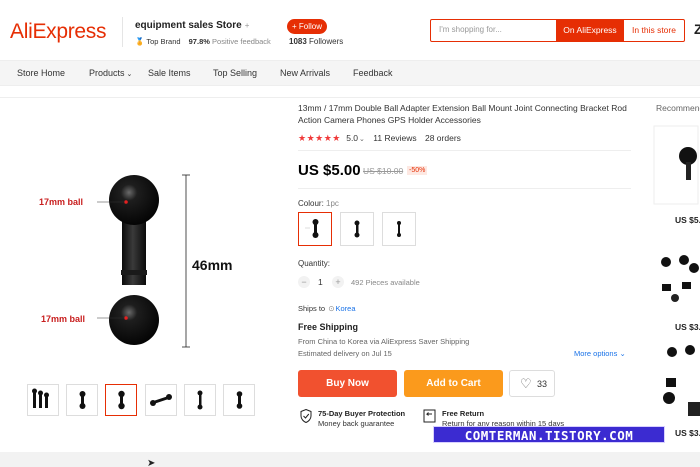 The image size is (700, 467). I want to click on section-divider, so click(350, 97).